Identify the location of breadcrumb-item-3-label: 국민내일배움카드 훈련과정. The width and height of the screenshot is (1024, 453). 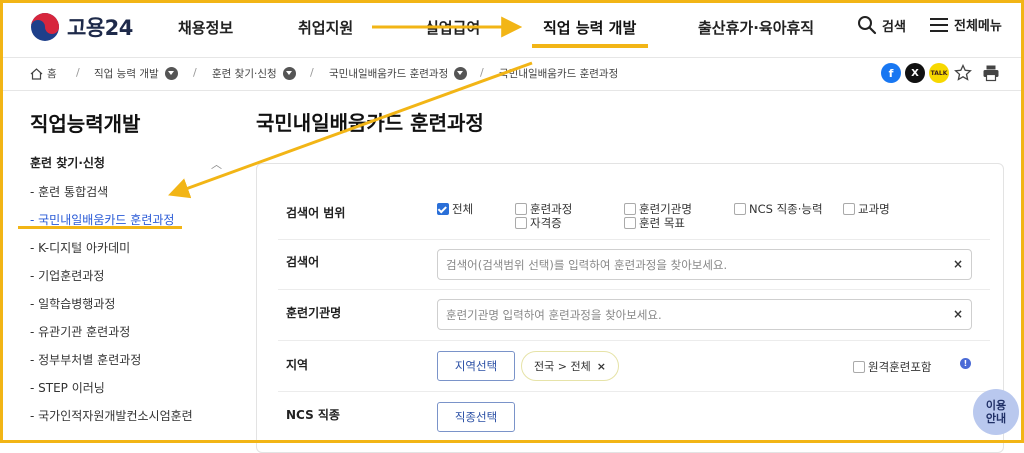
(389, 74).